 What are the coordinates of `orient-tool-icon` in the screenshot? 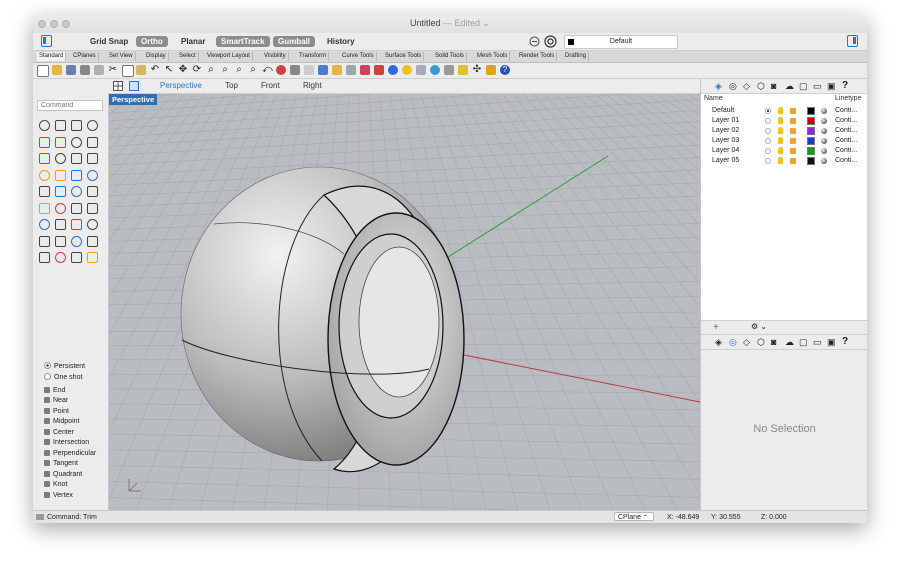 It's located at (76, 241).